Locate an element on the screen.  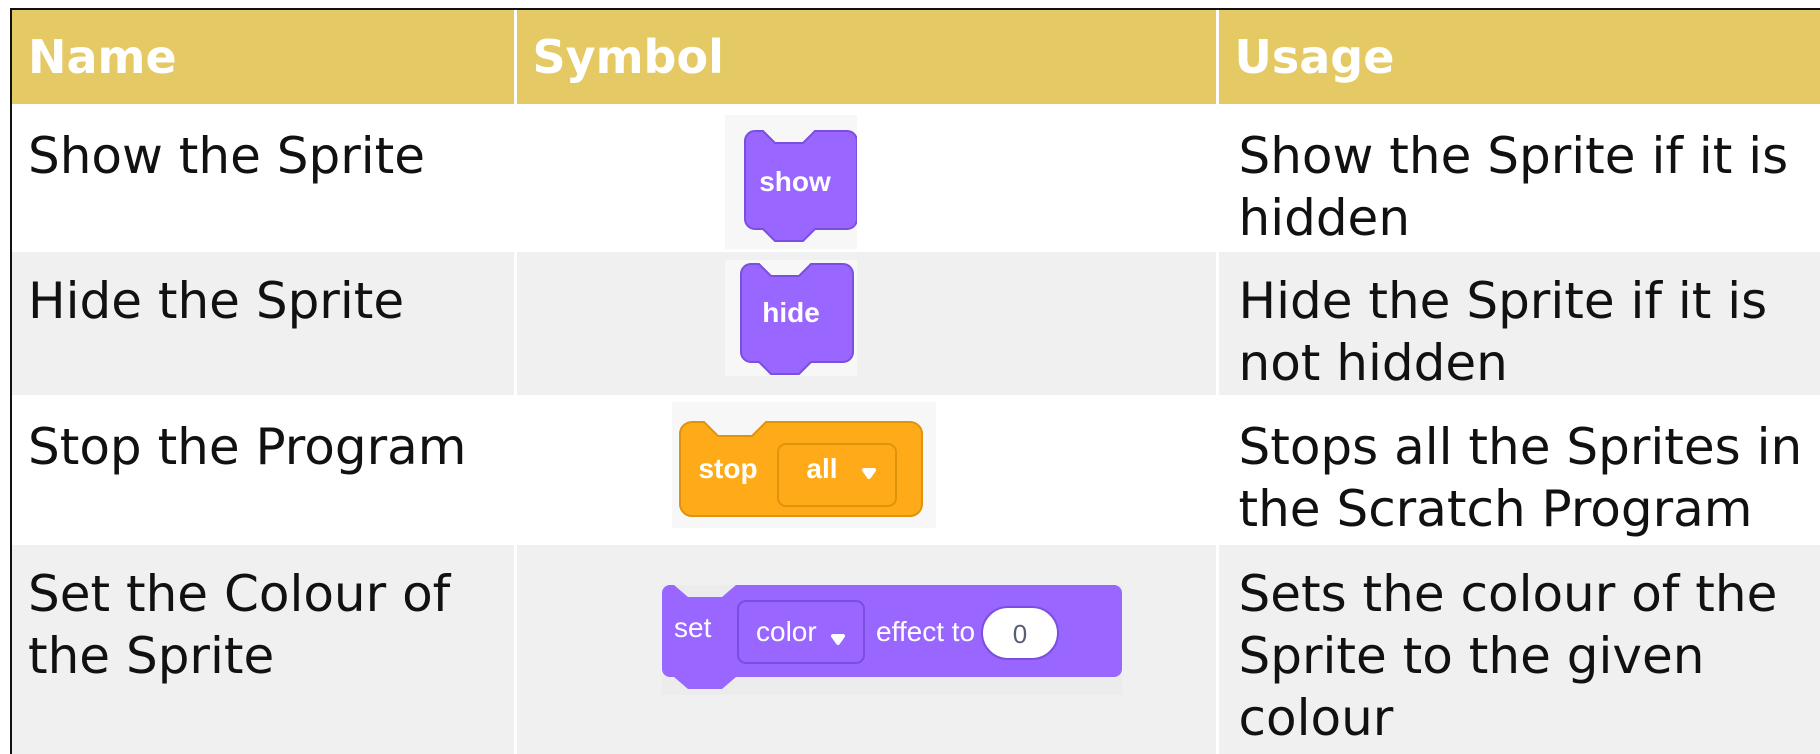
show-block: show is located at coordinates (790, 183).